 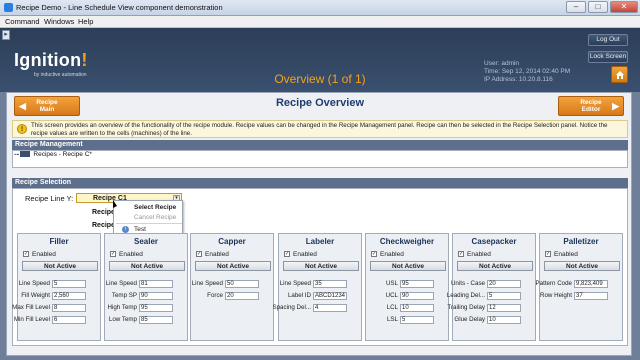 I want to click on logo-mark: !, so click(x=84, y=60).